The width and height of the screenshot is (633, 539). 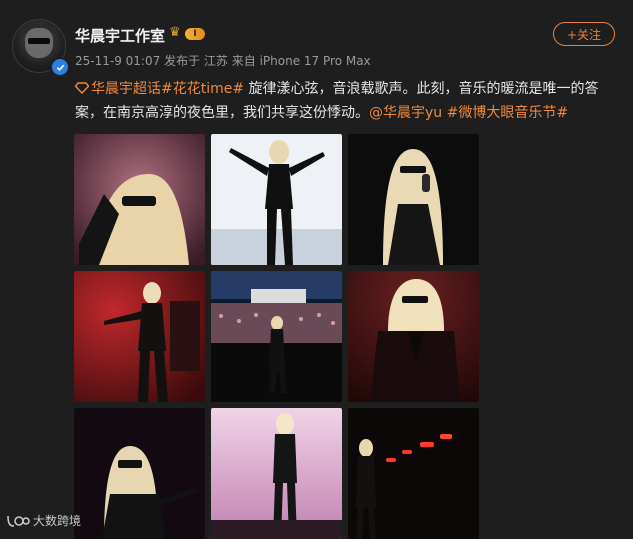 I want to click on super-topic-label: 华晨宇超话, so click(x=126, y=89).